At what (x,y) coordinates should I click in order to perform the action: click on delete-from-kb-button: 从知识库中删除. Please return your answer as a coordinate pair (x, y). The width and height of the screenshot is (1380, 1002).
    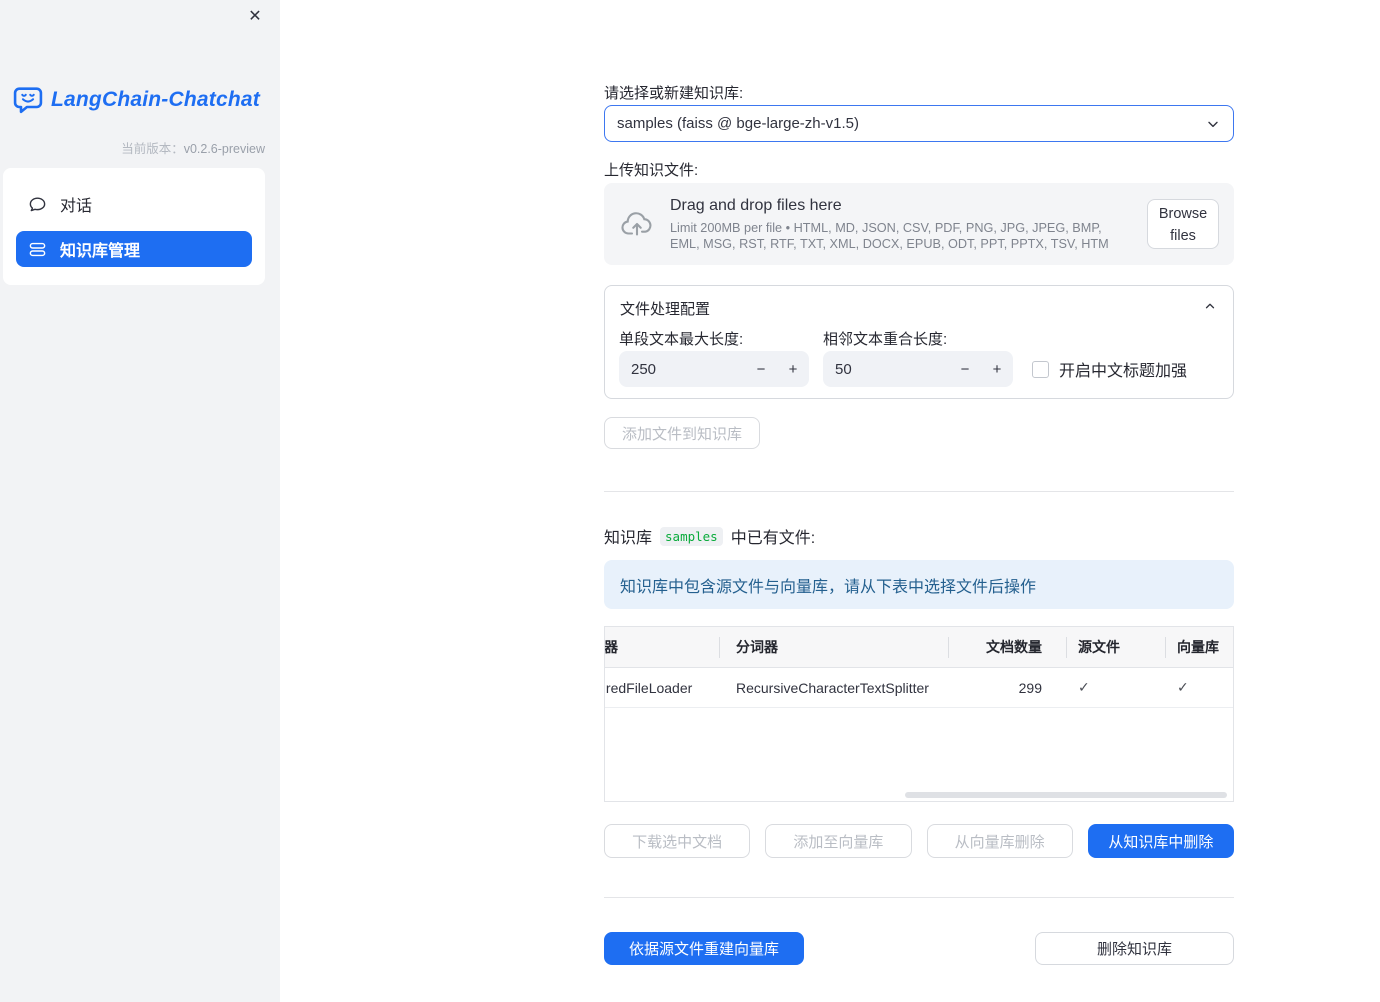
    Looking at the image, I should click on (1160, 841).